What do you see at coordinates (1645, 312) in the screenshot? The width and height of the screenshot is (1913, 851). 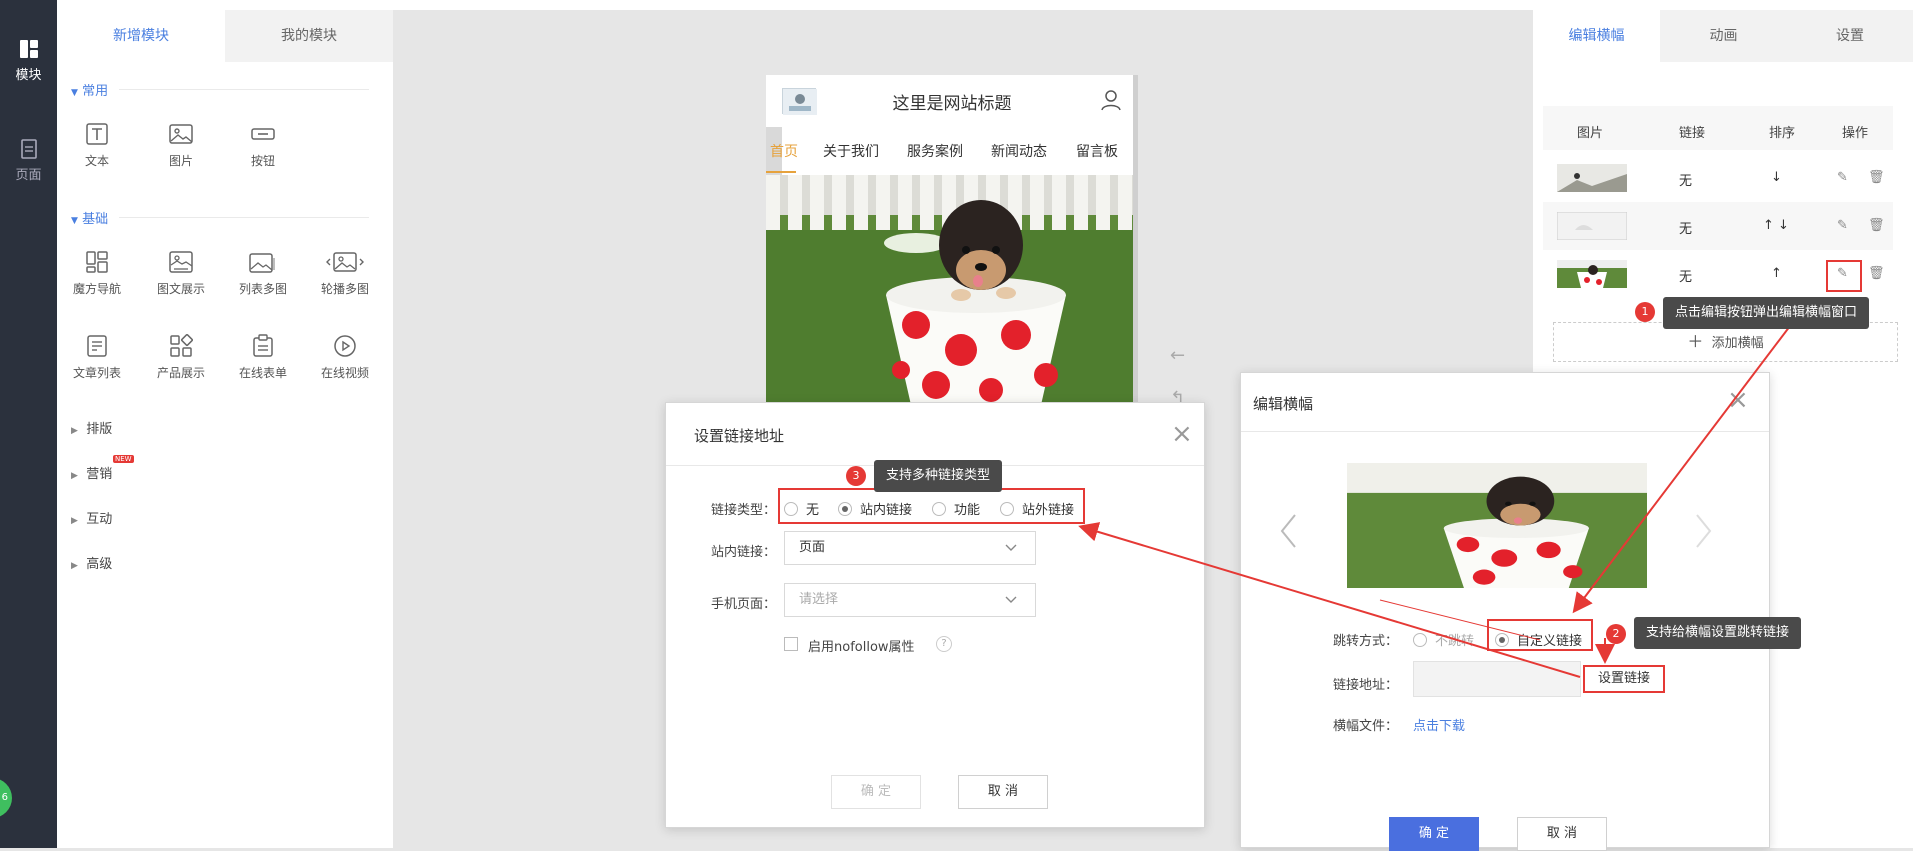 I see `annotation-badge-1: 1` at bounding box center [1645, 312].